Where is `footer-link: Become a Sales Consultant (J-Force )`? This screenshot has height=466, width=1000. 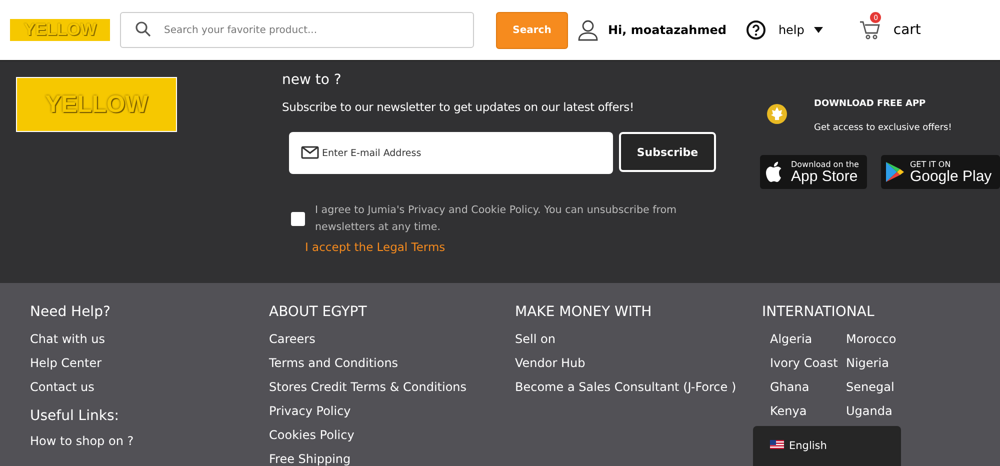 footer-link: Become a Sales Consultant (J-Force ) is located at coordinates (638, 387).